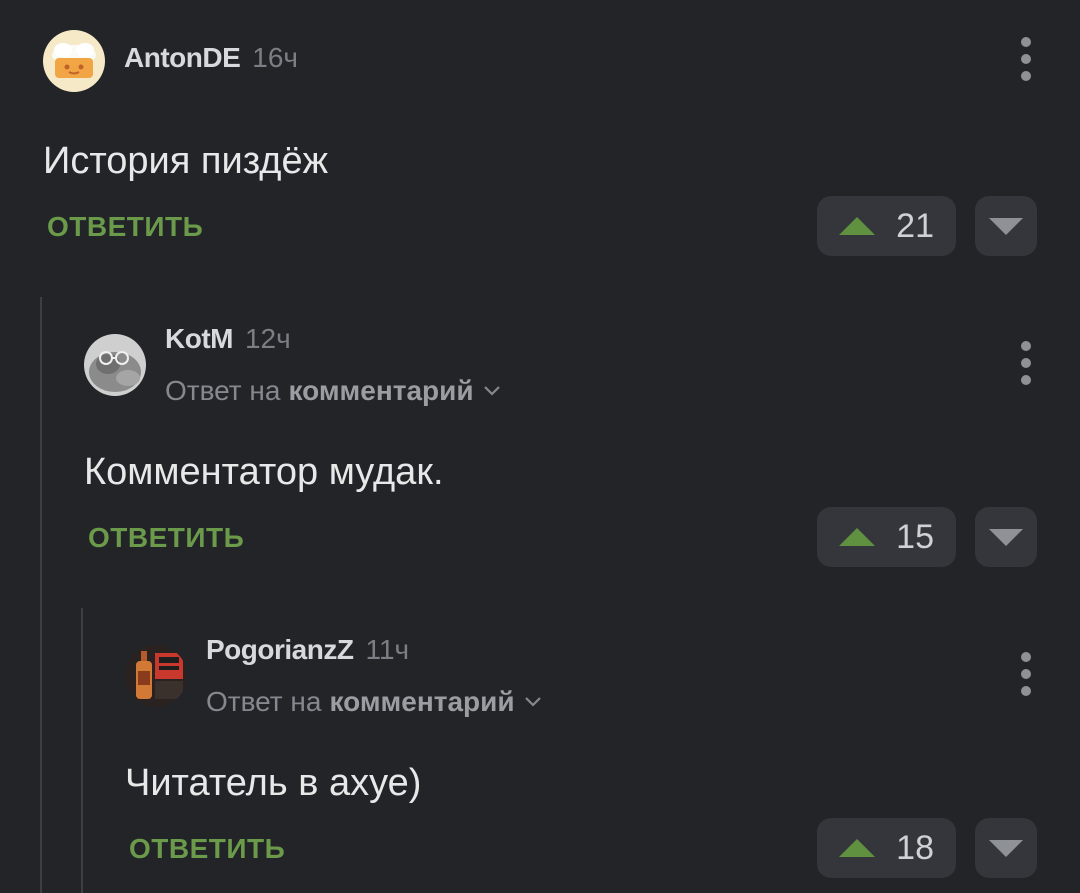 The image size is (1080, 893). I want to click on comment-header: AntonDE 16ч, so click(211, 58).